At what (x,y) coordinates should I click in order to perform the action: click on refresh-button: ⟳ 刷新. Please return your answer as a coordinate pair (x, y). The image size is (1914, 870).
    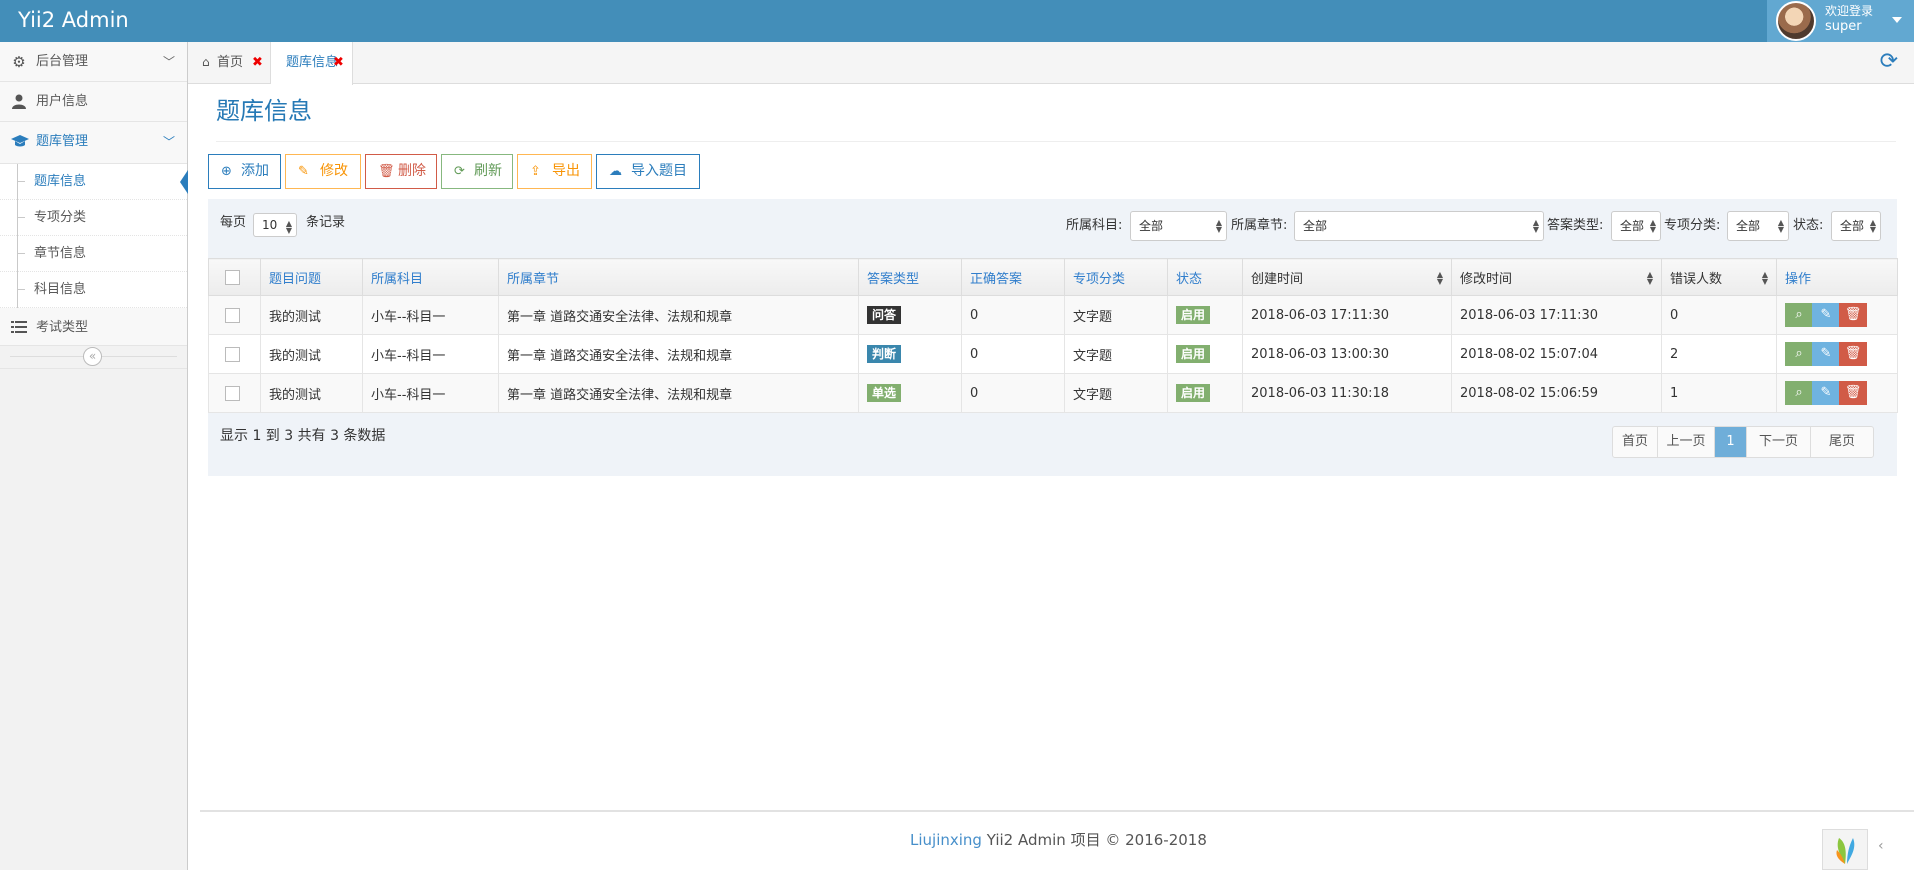
    Looking at the image, I should click on (477, 171).